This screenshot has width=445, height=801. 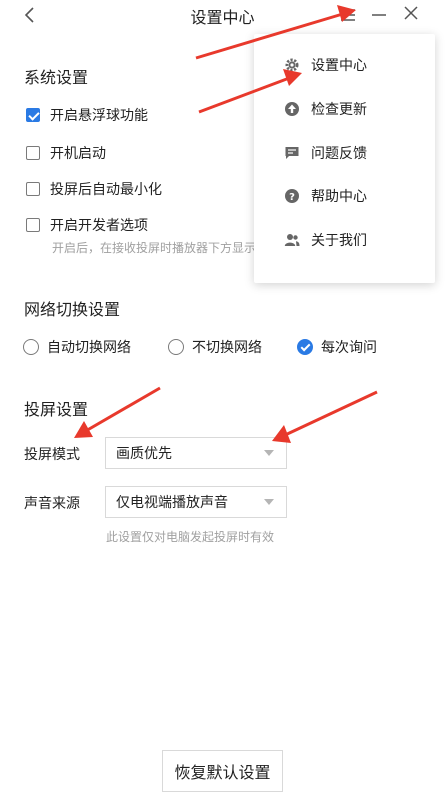 I want to click on radio-auto-switch: 自动切换网络, so click(x=77, y=347).